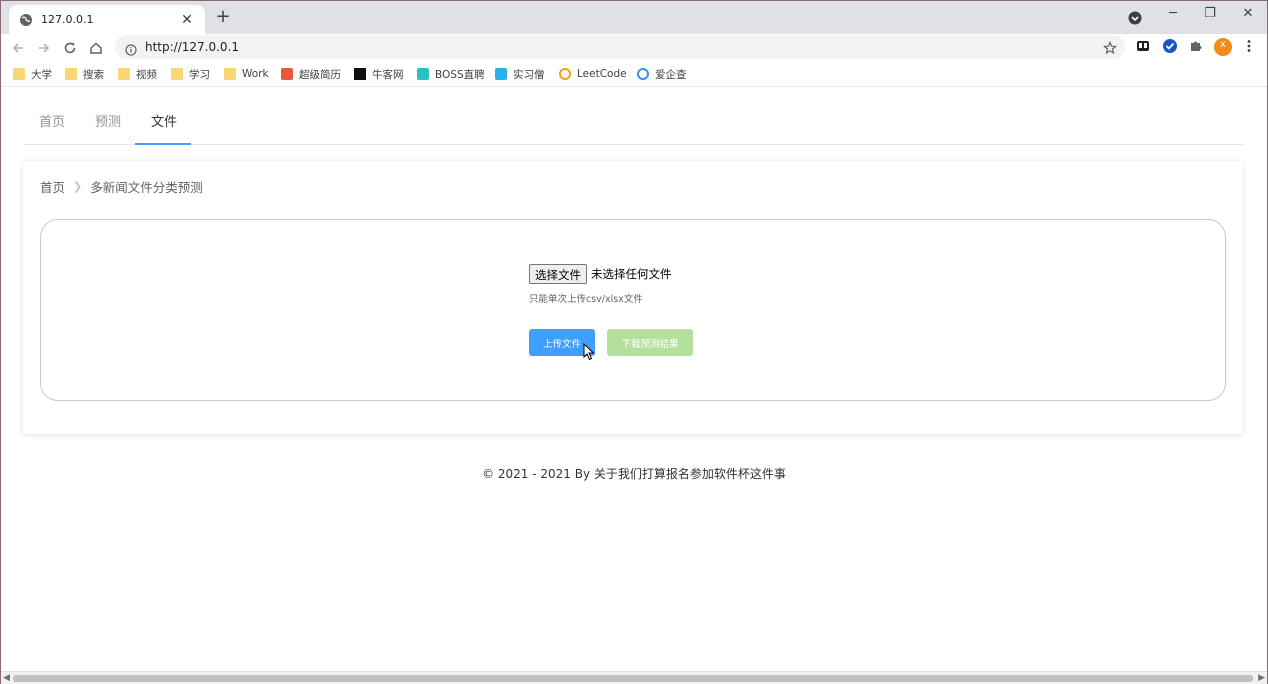 The image size is (1268, 684). What do you see at coordinates (633, 116) in the screenshot?
I see `nav-tabs: 首页 预测 文件` at bounding box center [633, 116].